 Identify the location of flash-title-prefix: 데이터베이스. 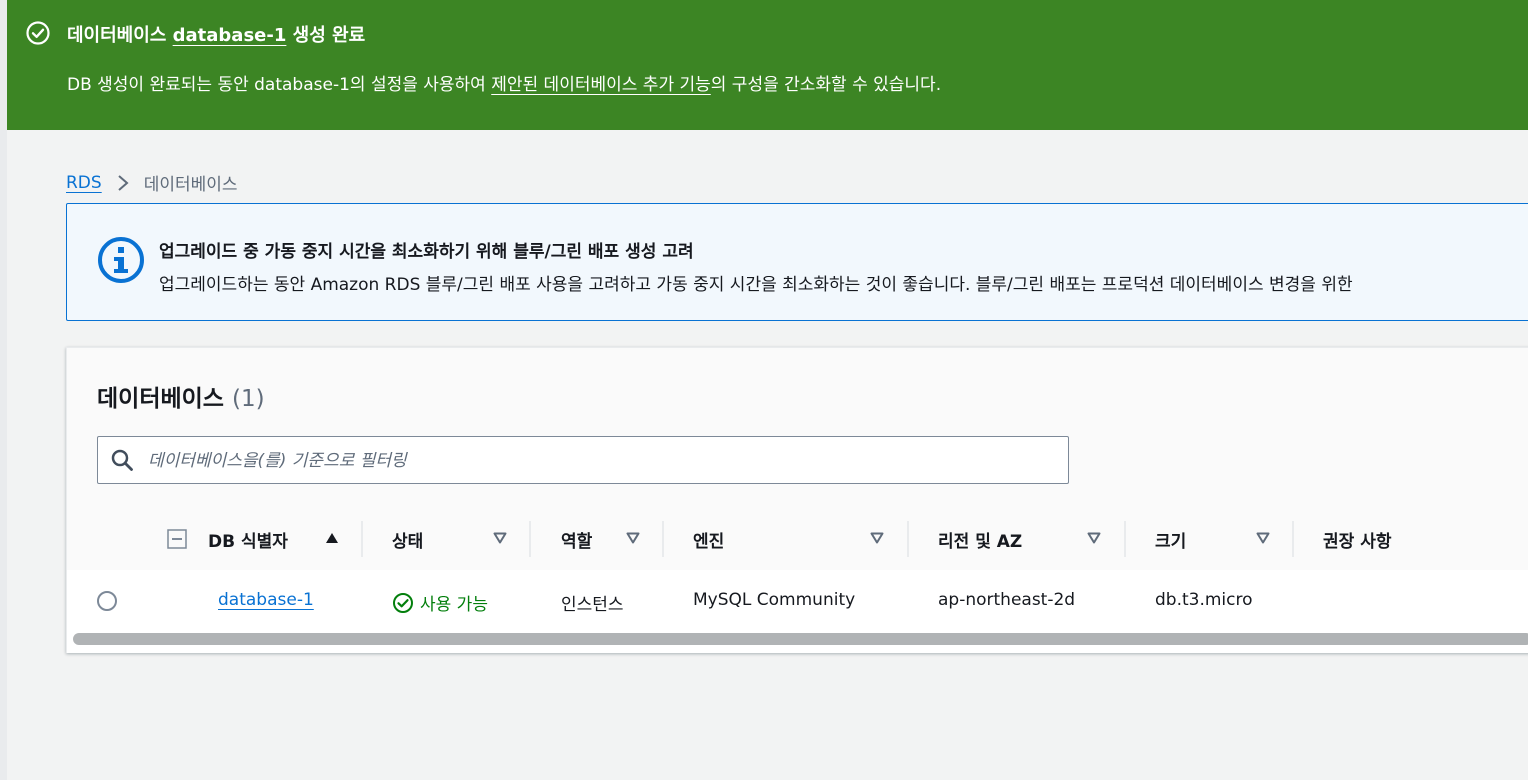
(120, 35).